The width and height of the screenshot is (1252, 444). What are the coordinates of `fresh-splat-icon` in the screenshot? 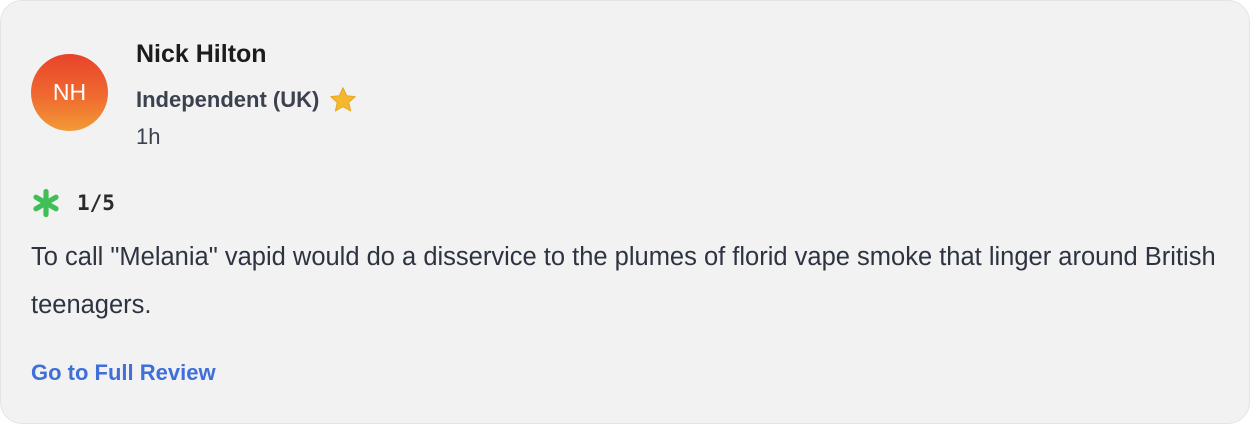 It's located at (46, 203).